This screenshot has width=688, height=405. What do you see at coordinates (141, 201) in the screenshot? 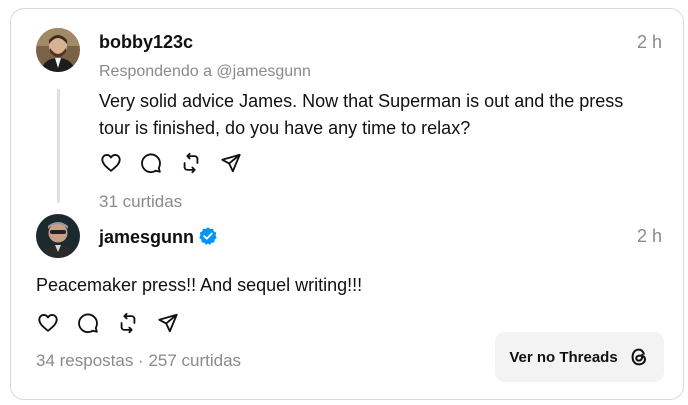
I see `reply-stats: 31 curtidas` at bounding box center [141, 201].